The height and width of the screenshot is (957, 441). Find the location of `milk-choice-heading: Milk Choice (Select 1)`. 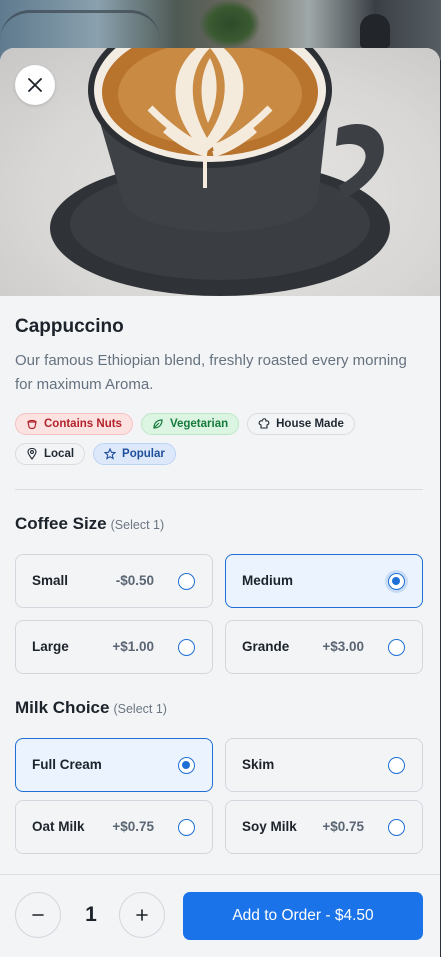

milk-choice-heading: Milk Choice (Select 1) is located at coordinates (91, 708).